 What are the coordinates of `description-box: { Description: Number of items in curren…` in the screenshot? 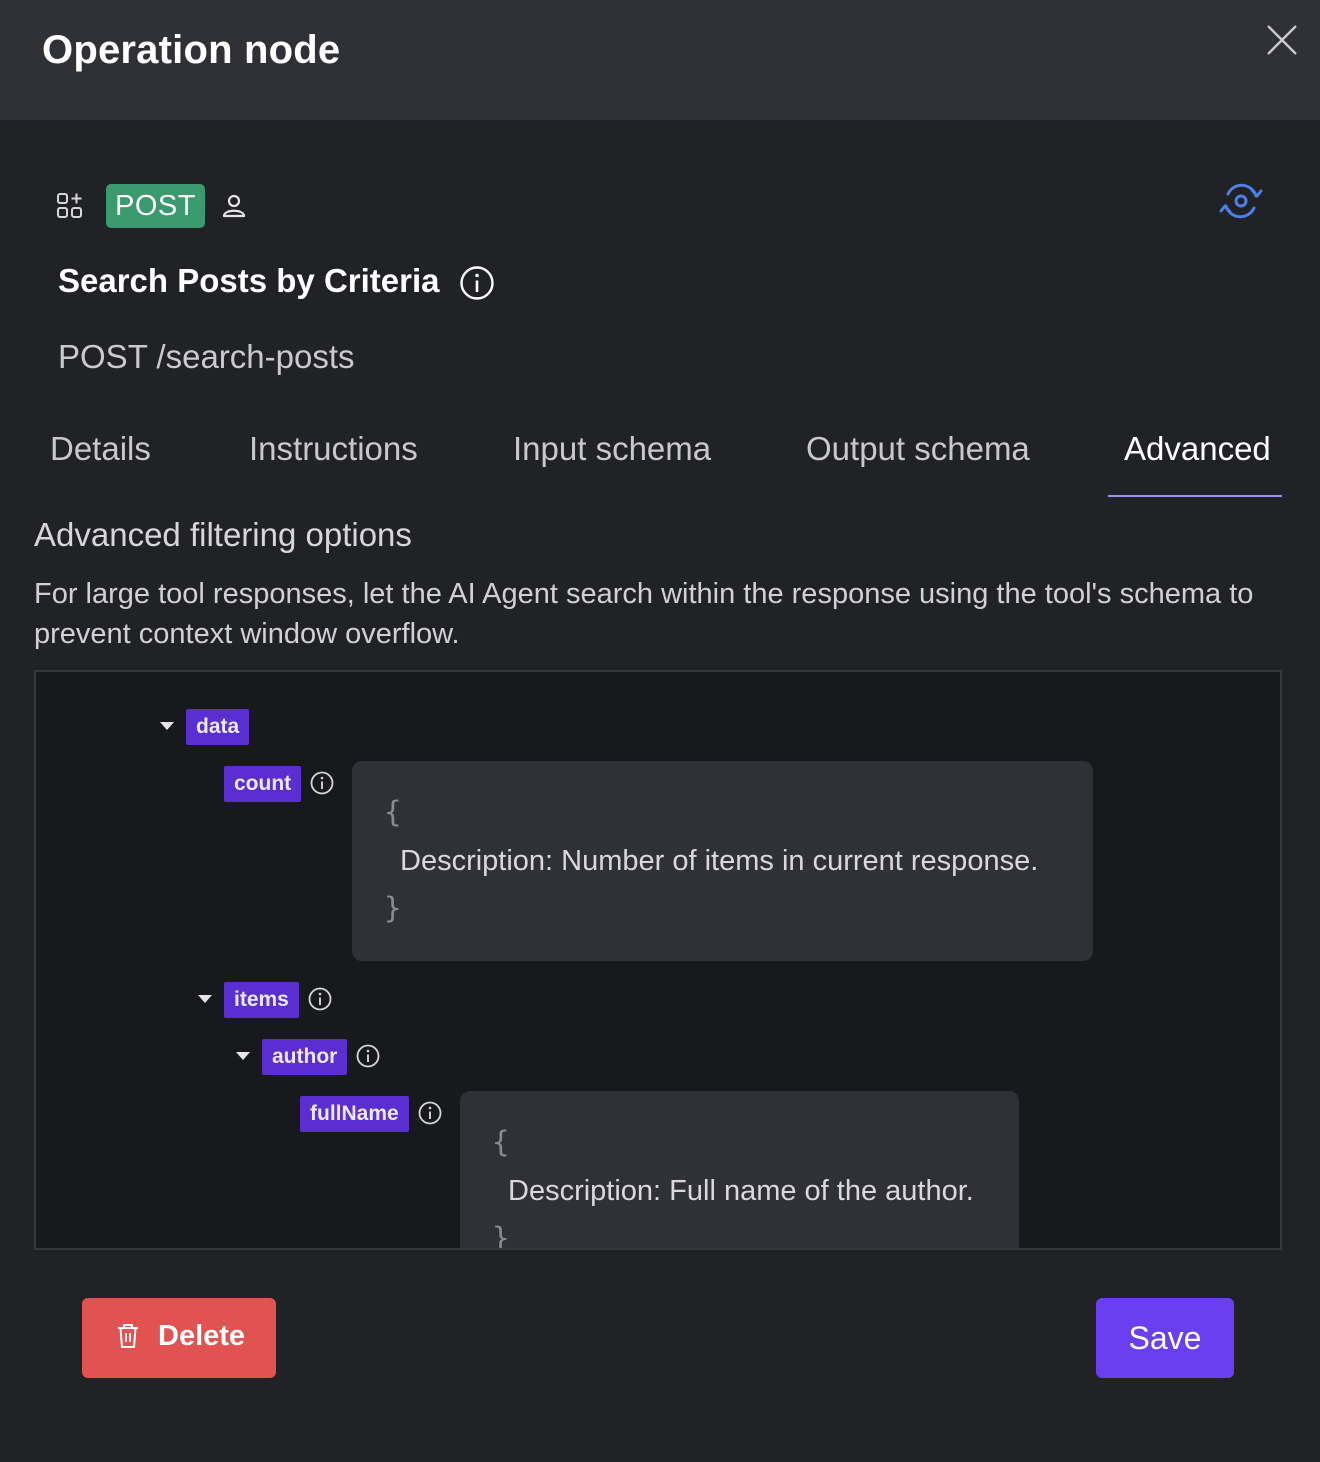 It's located at (722, 861).